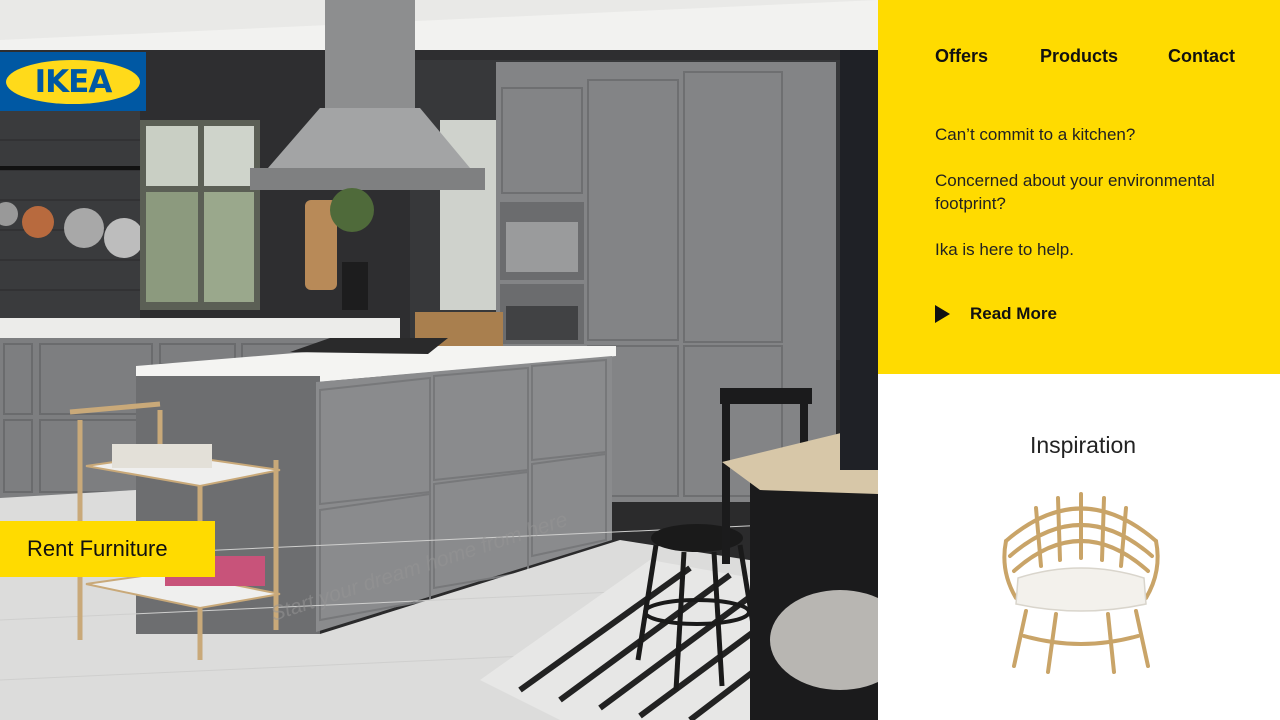 The width and height of the screenshot is (1280, 720). What do you see at coordinates (1004, 249) in the screenshot?
I see `promo-line-3: Ika is here to help.` at bounding box center [1004, 249].